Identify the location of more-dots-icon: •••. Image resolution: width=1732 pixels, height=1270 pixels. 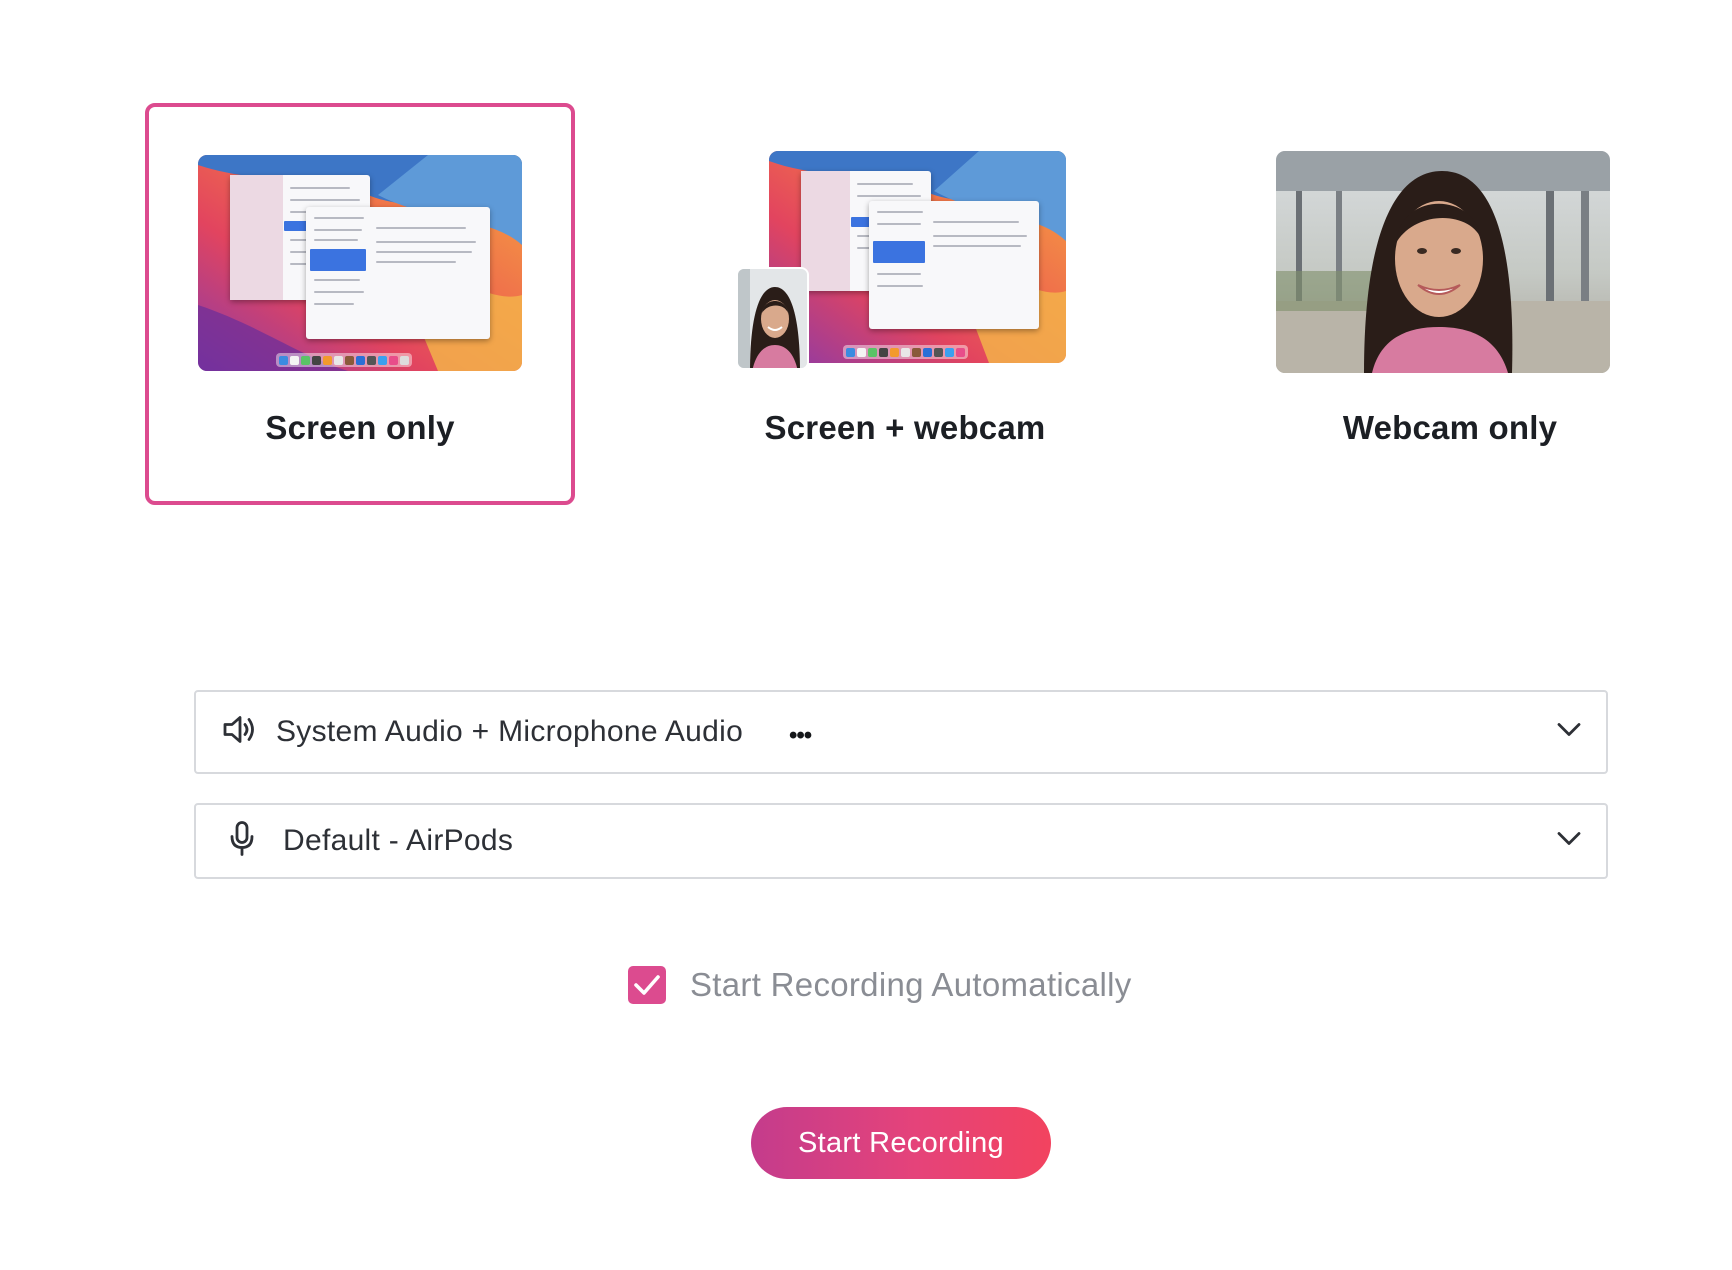
(800, 735).